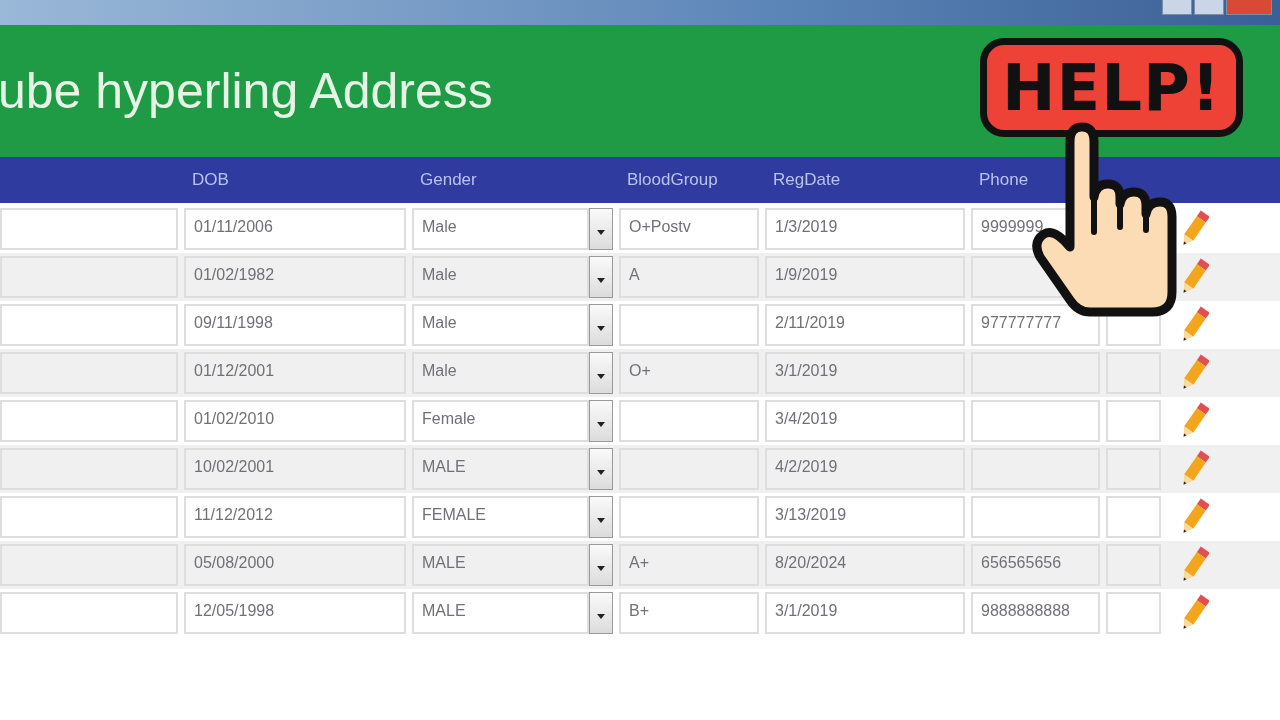 This screenshot has height=720, width=1280. Describe the element at coordinates (689, 229) in the screenshot. I see `blood-group-field: O+Postv` at that location.